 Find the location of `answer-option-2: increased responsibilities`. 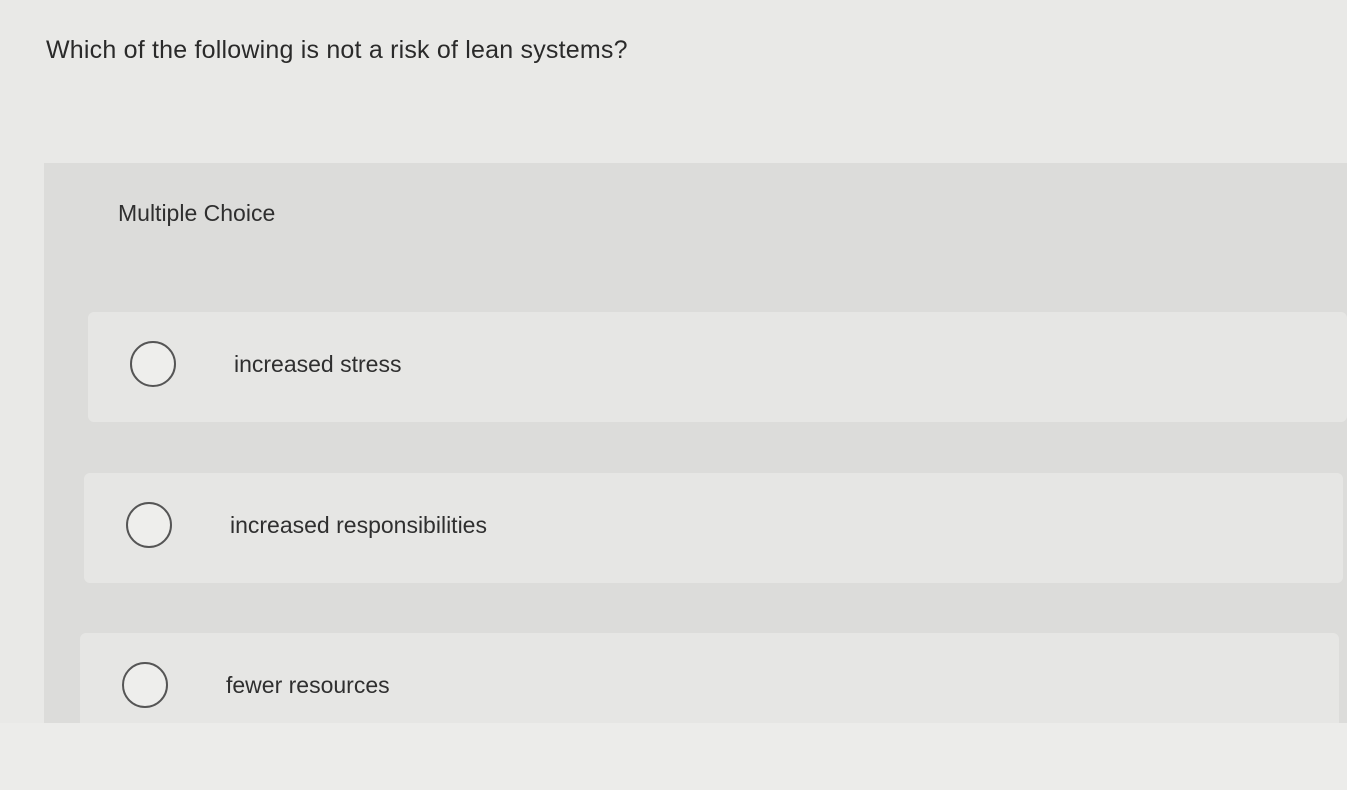

answer-option-2: increased responsibilities is located at coordinates (713, 528).